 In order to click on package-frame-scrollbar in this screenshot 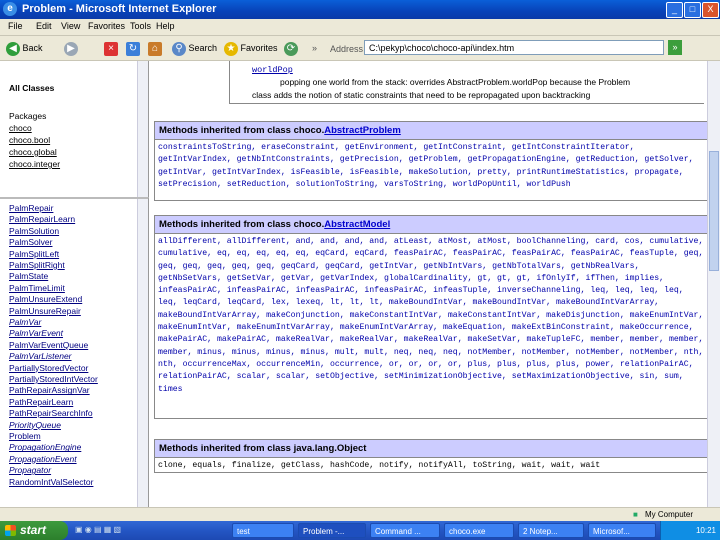, I will do `click(142, 129)`.